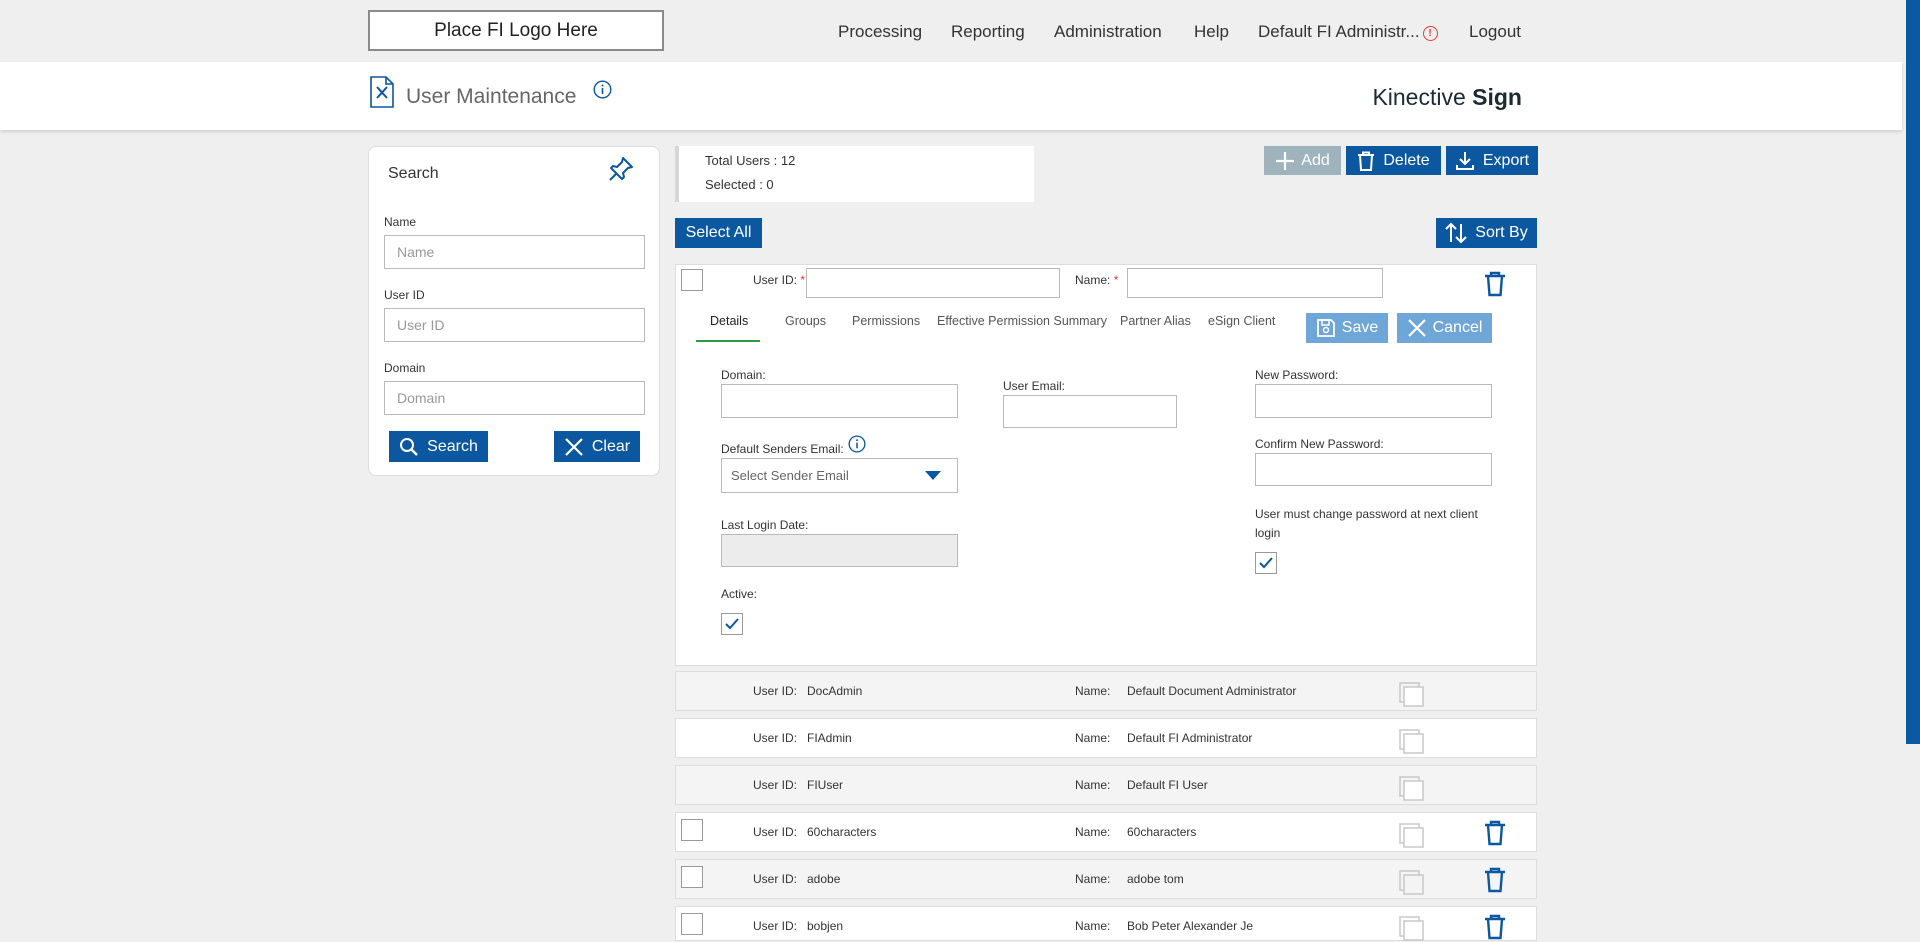  I want to click on fi-logo-placeholder: Place FI Logo Here, so click(516, 30).